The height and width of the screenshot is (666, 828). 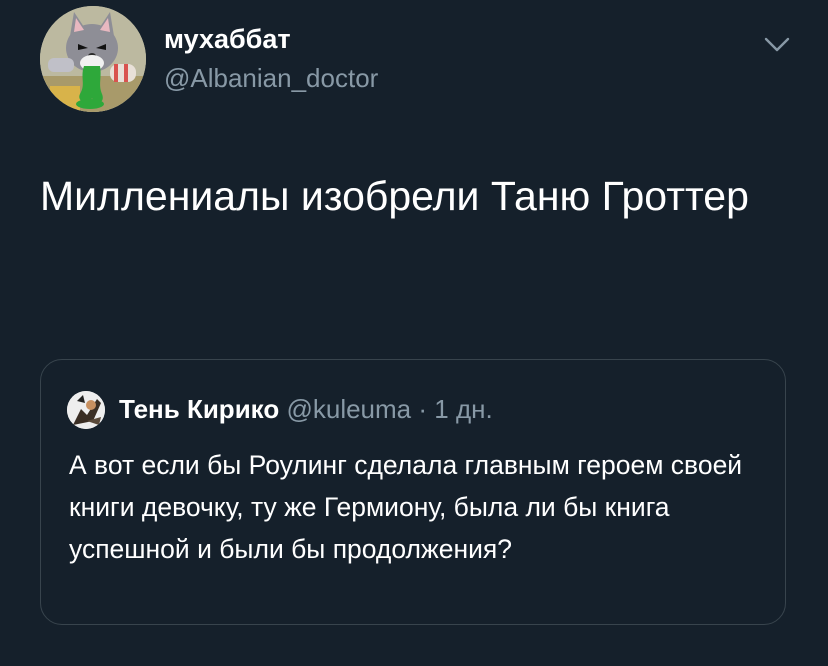 I want to click on tweet-text: Миллениалы изобрели Таню Гроттер, so click(x=394, y=196).